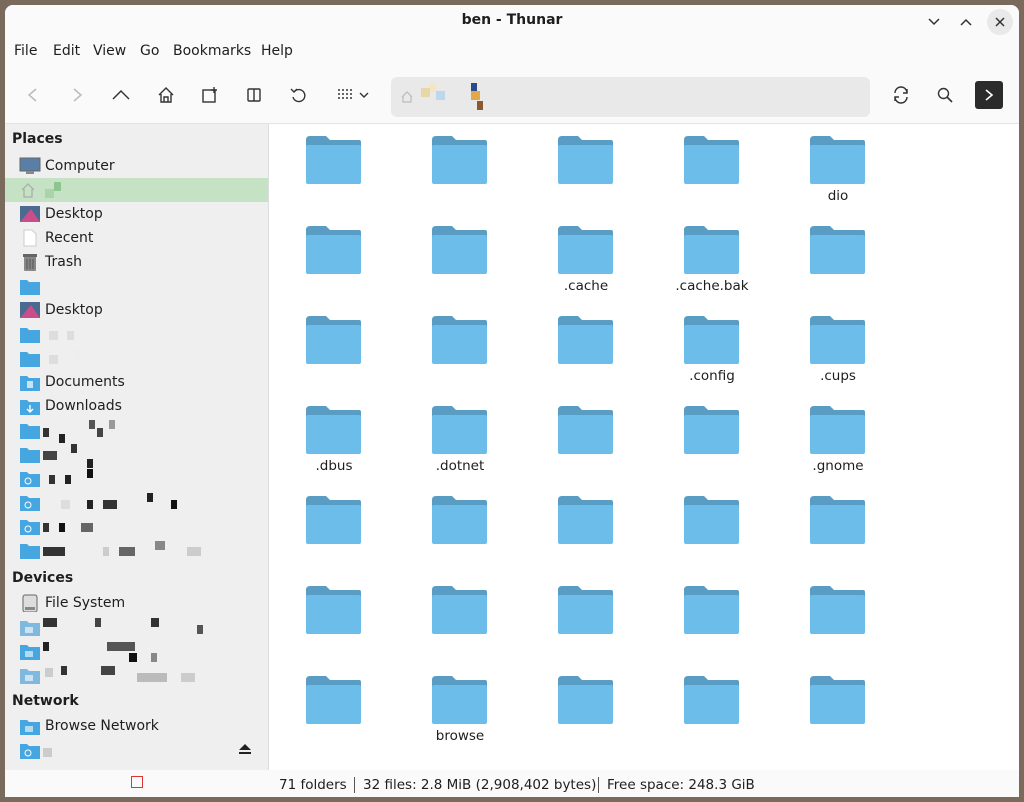 Image resolution: width=1024 pixels, height=802 pixels. Describe the element at coordinates (30, 238) in the screenshot. I see `recent-document-icon` at that location.